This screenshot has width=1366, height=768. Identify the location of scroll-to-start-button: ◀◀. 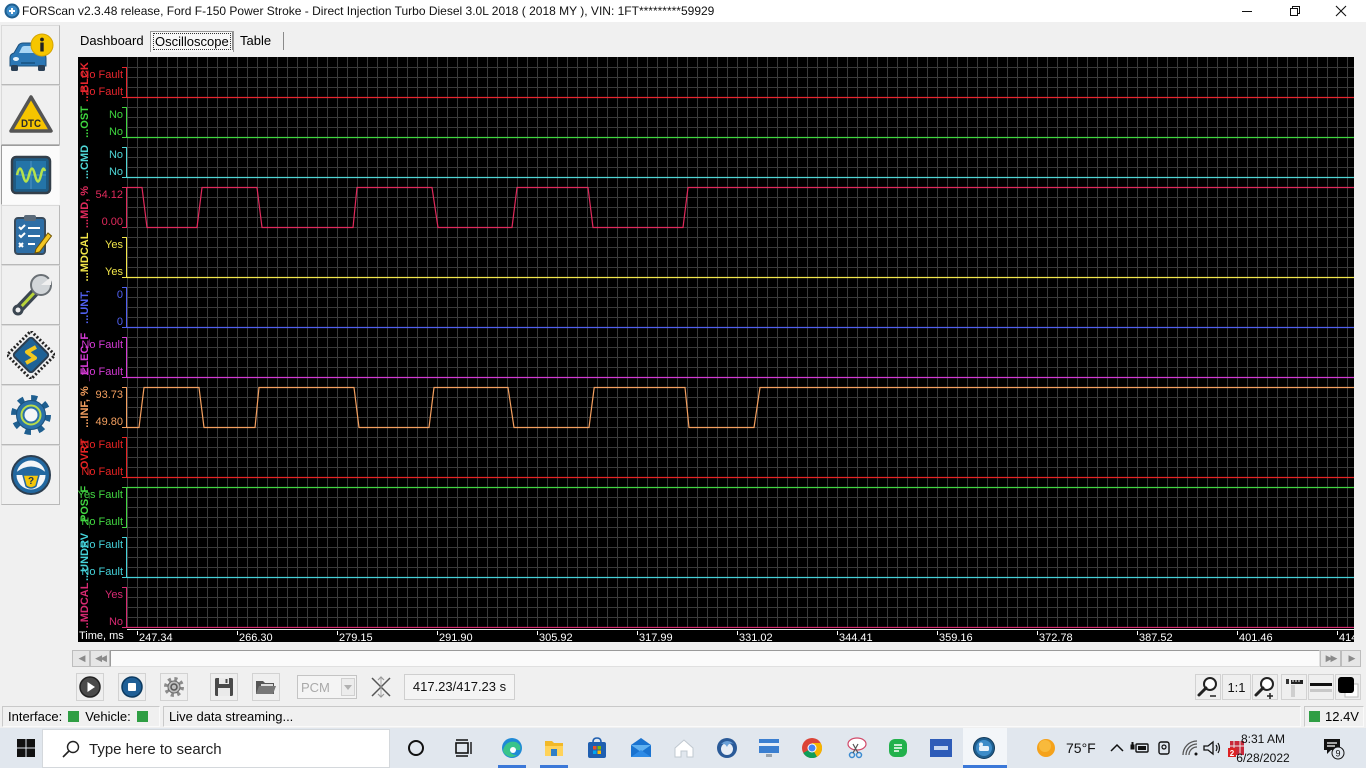
(100, 658).